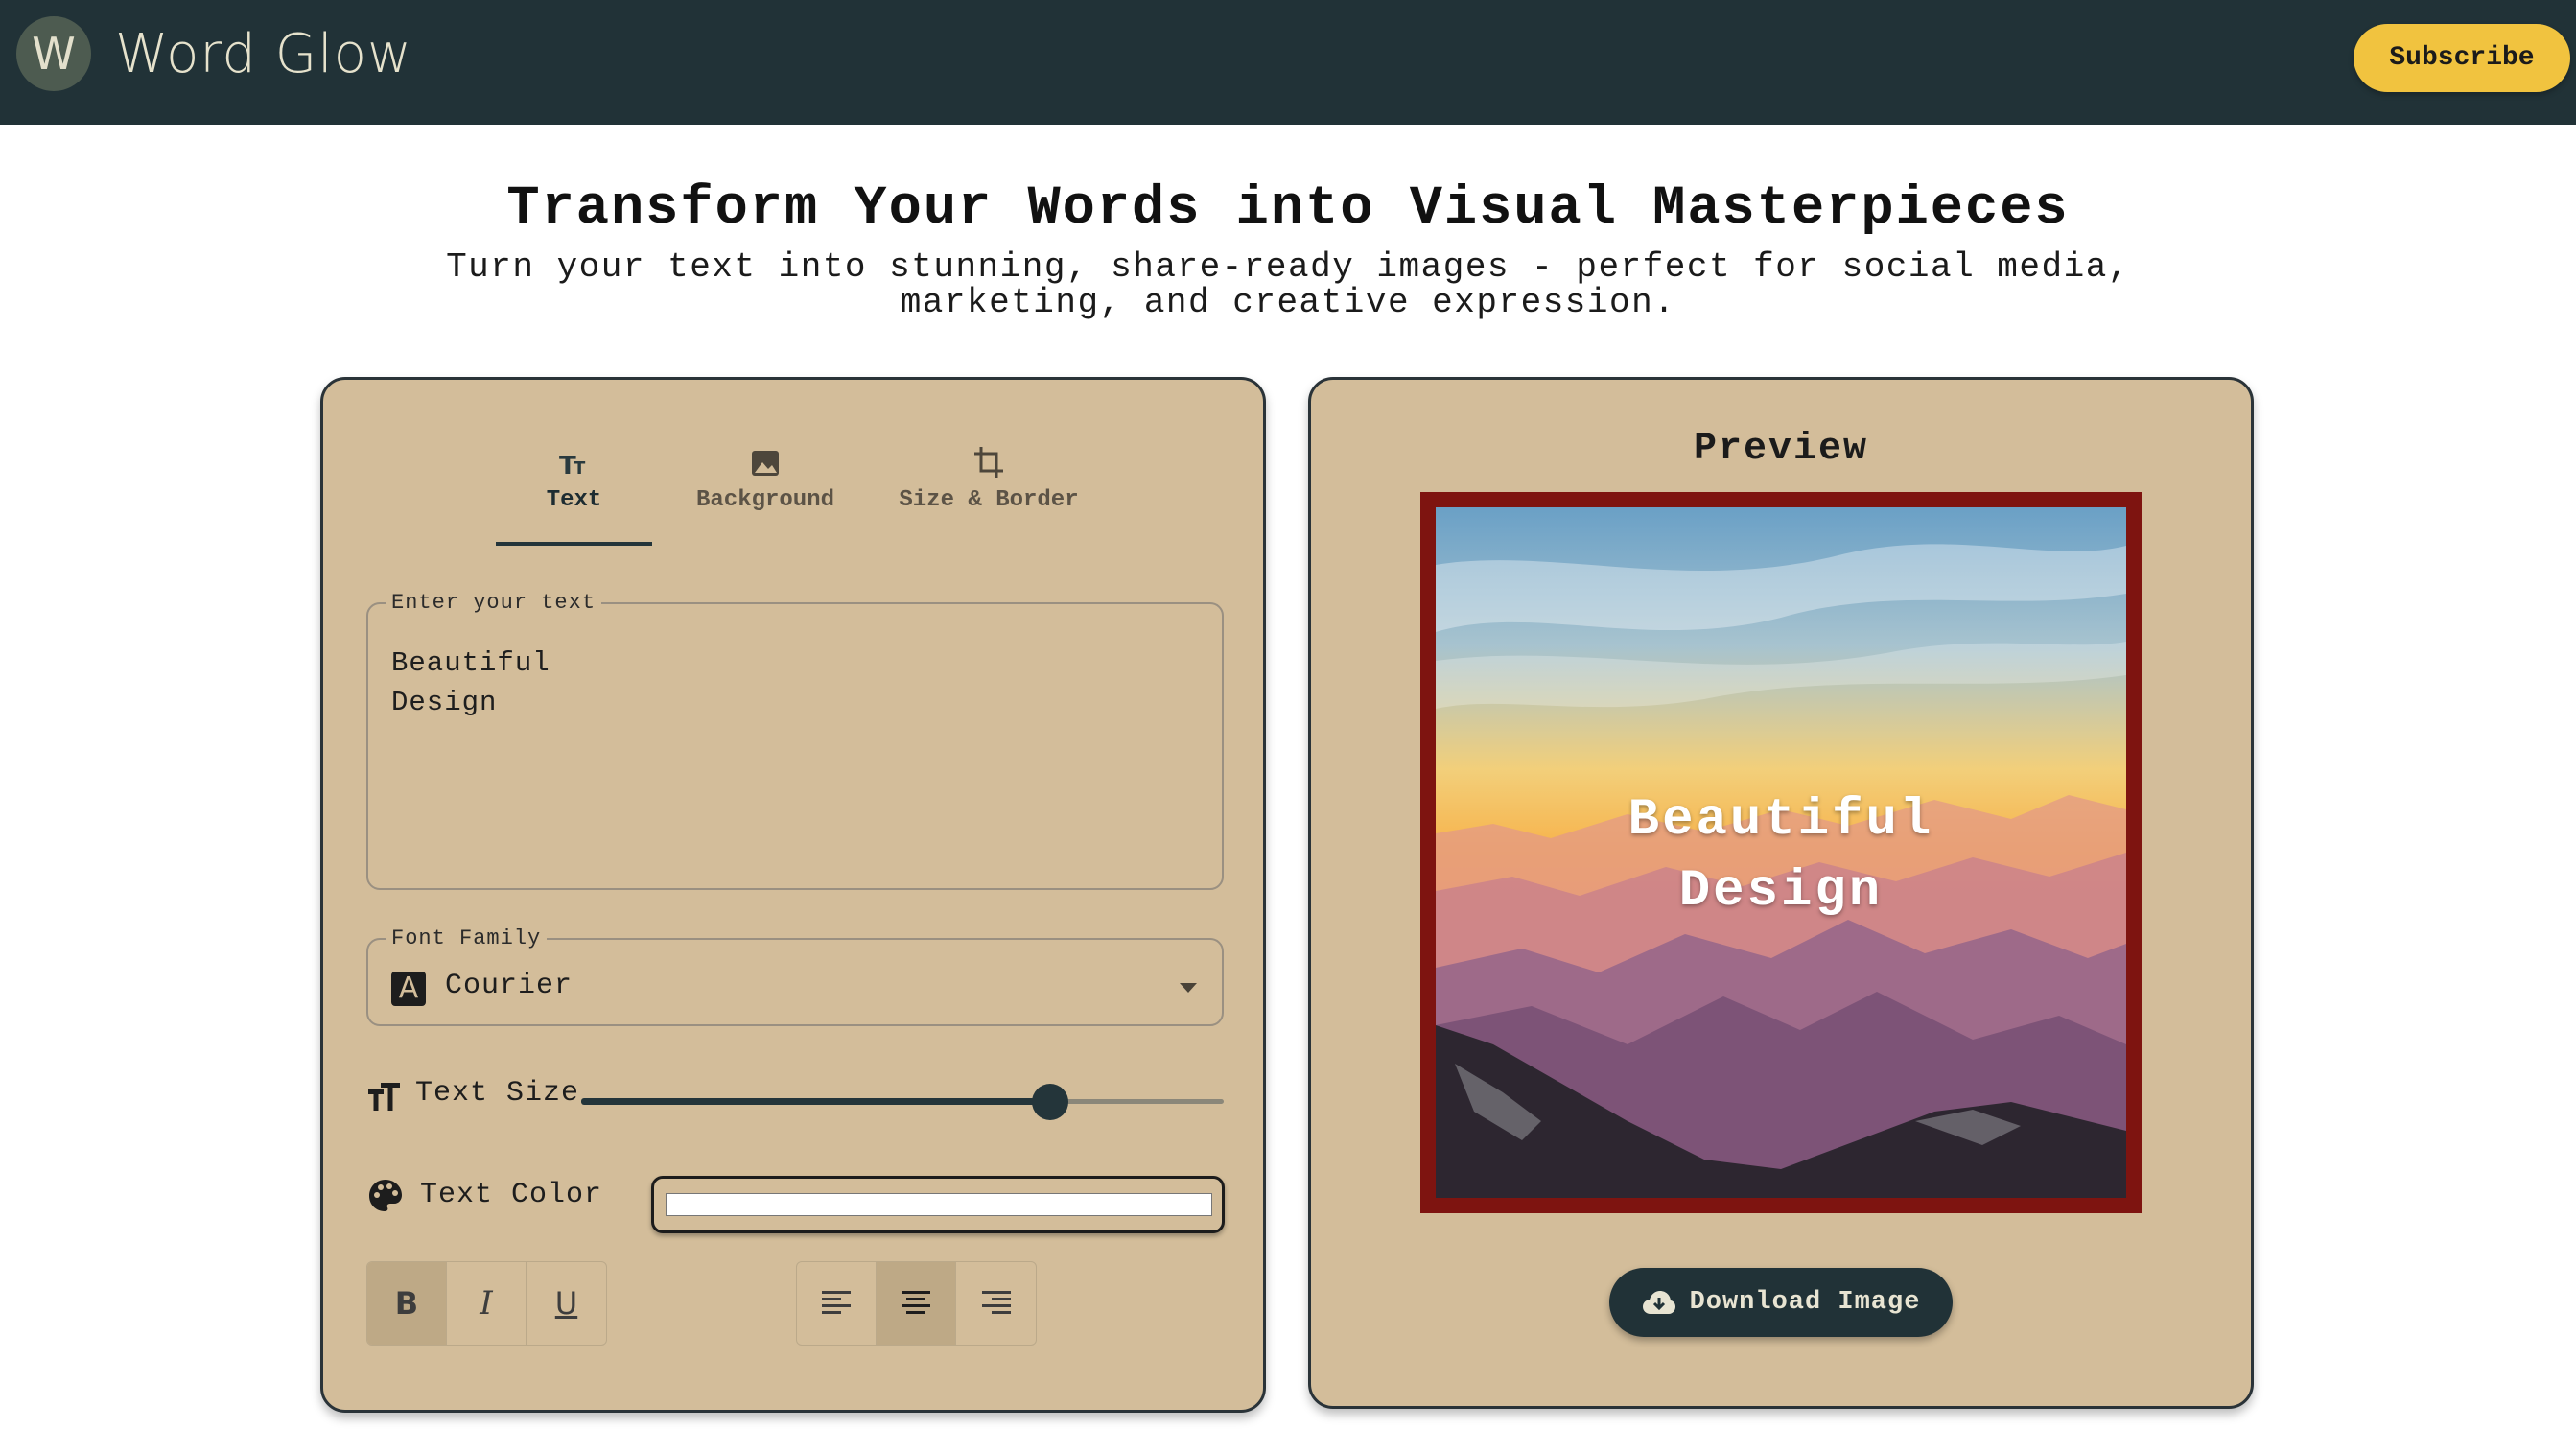 The width and height of the screenshot is (2576, 1429). Describe the element at coordinates (509, 986) in the screenshot. I see `font-family-value: Courier` at that location.